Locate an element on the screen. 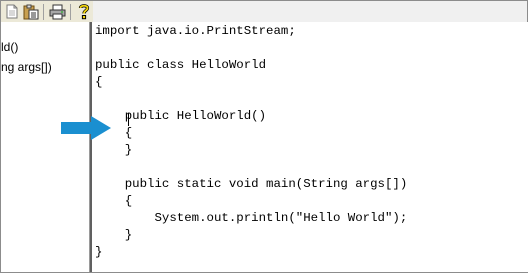 This screenshot has width=528, height=273. toolbar is located at coordinates (47, 12).